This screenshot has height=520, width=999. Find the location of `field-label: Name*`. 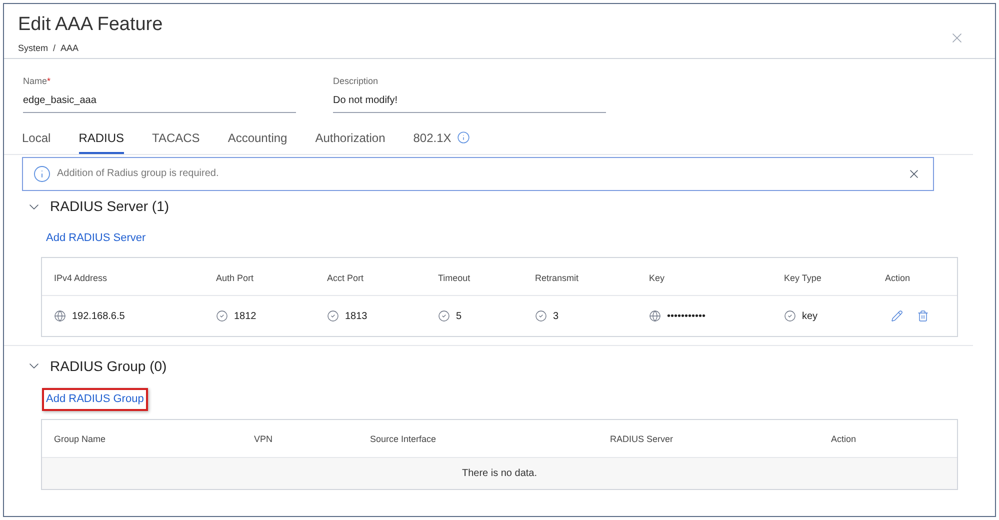

field-label: Name* is located at coordinates (37, 81).